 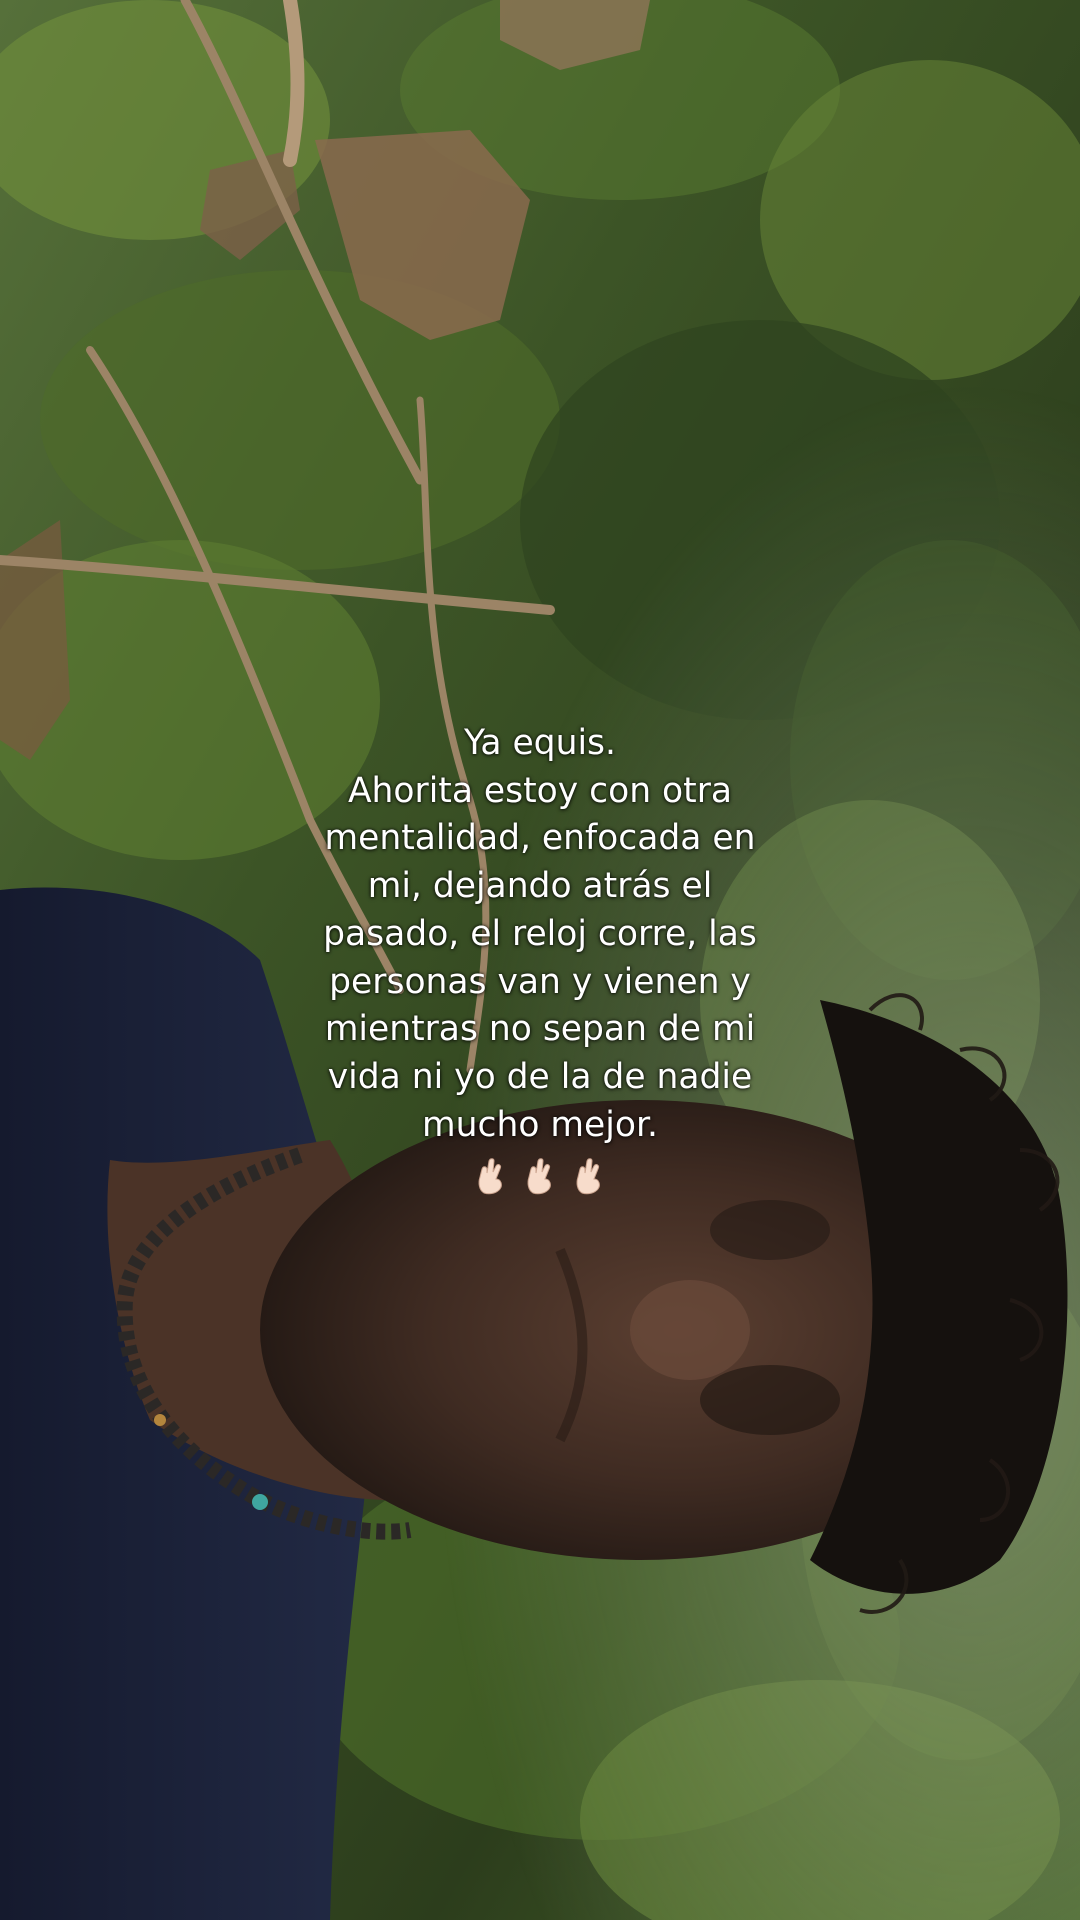 What do you see at coordinates (540, 1029) in the screenshot?
I see `caption-line: mientras no sepan de mi` at bounding box center [540, 1029].